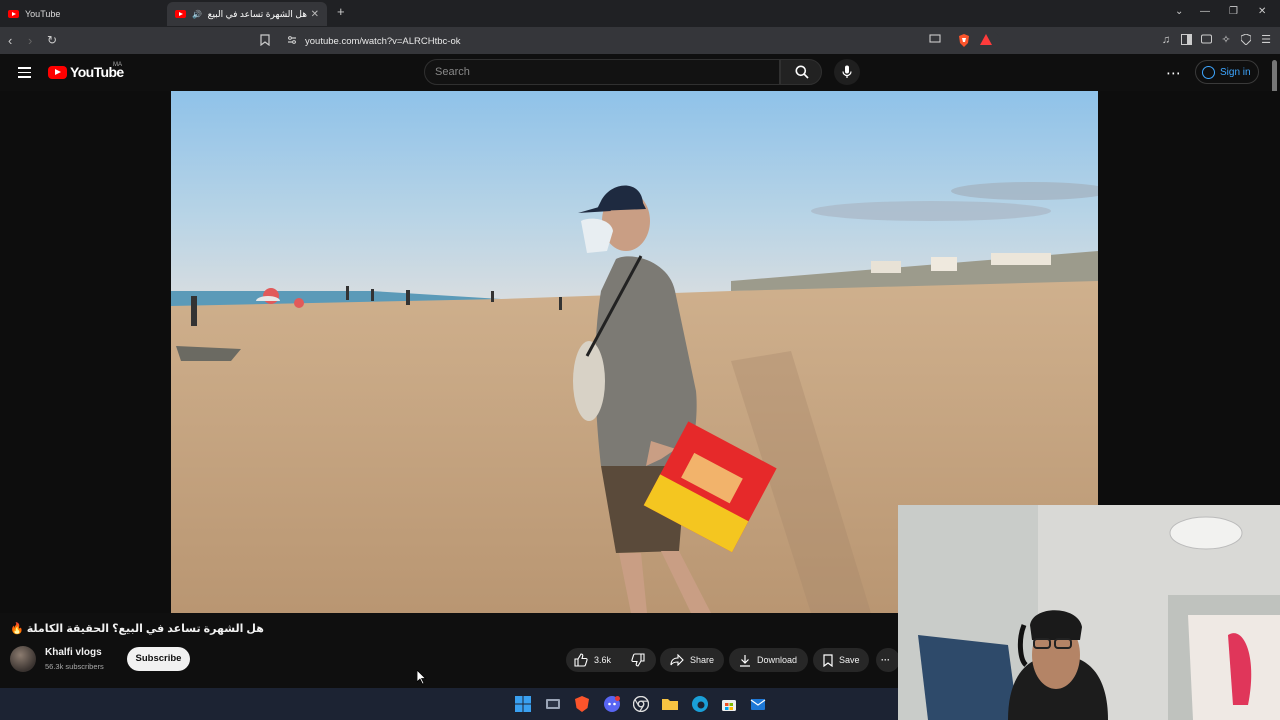  I want to click on thumbs-down-icon, so click(638, 660).